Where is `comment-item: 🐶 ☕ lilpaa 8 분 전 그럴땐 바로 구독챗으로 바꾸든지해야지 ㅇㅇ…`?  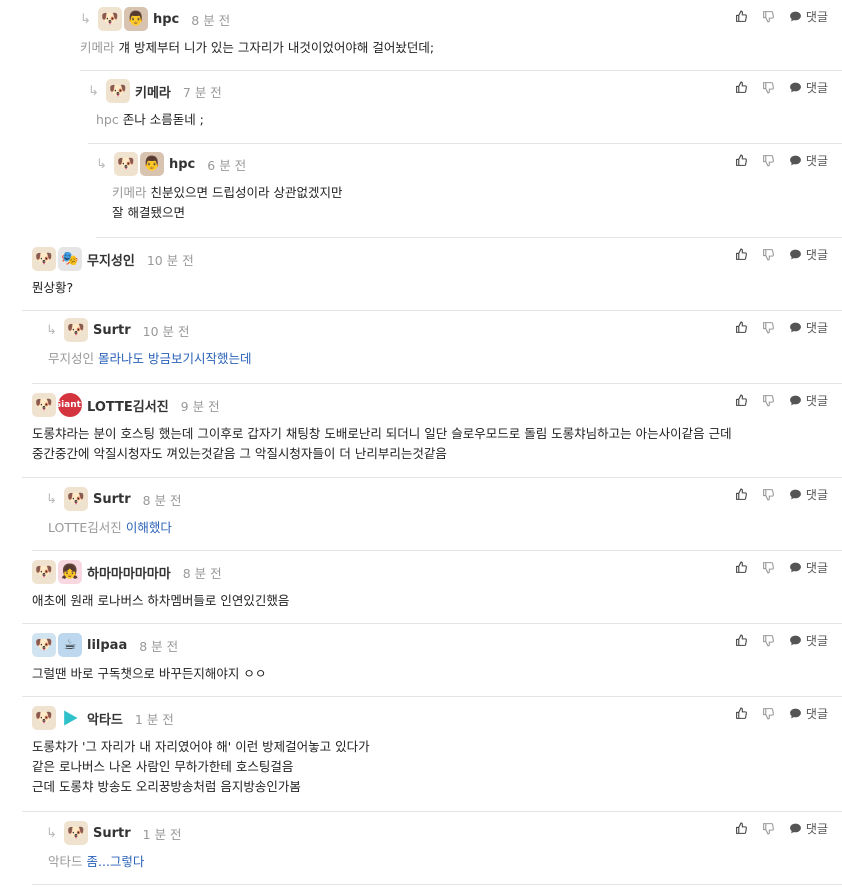 comment-item: 🐶 ☕ lilpaa 8 분 전 그럴땐 바로 구독챗으로 바꾸든지해야지 ㅇㅇ… is located at coordinates (432, 660).